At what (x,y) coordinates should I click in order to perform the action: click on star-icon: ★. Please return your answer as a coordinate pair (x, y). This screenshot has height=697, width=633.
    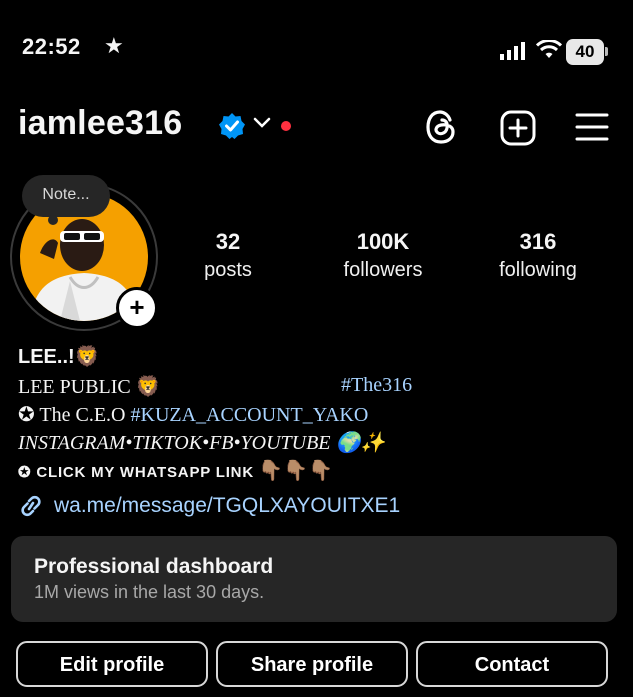
    Looking at the image, I should click on (114, 45).